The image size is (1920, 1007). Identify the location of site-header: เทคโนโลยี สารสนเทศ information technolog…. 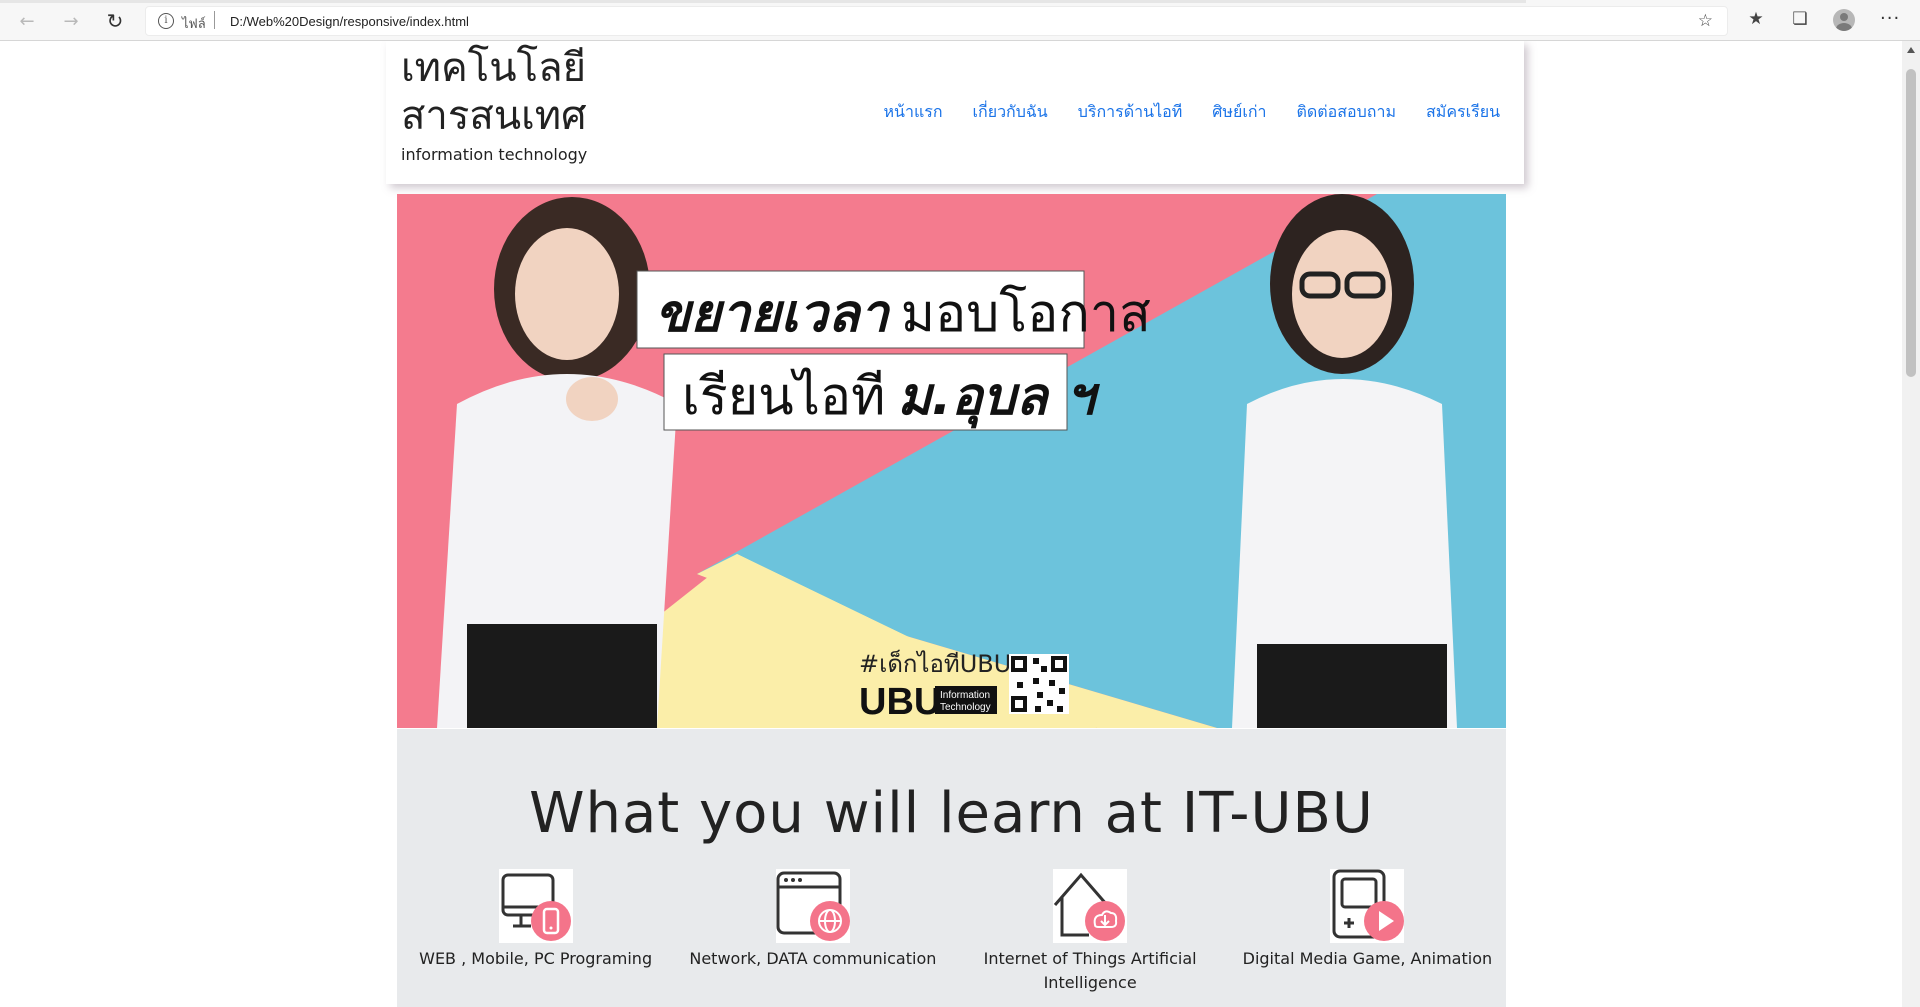
(955, 112).